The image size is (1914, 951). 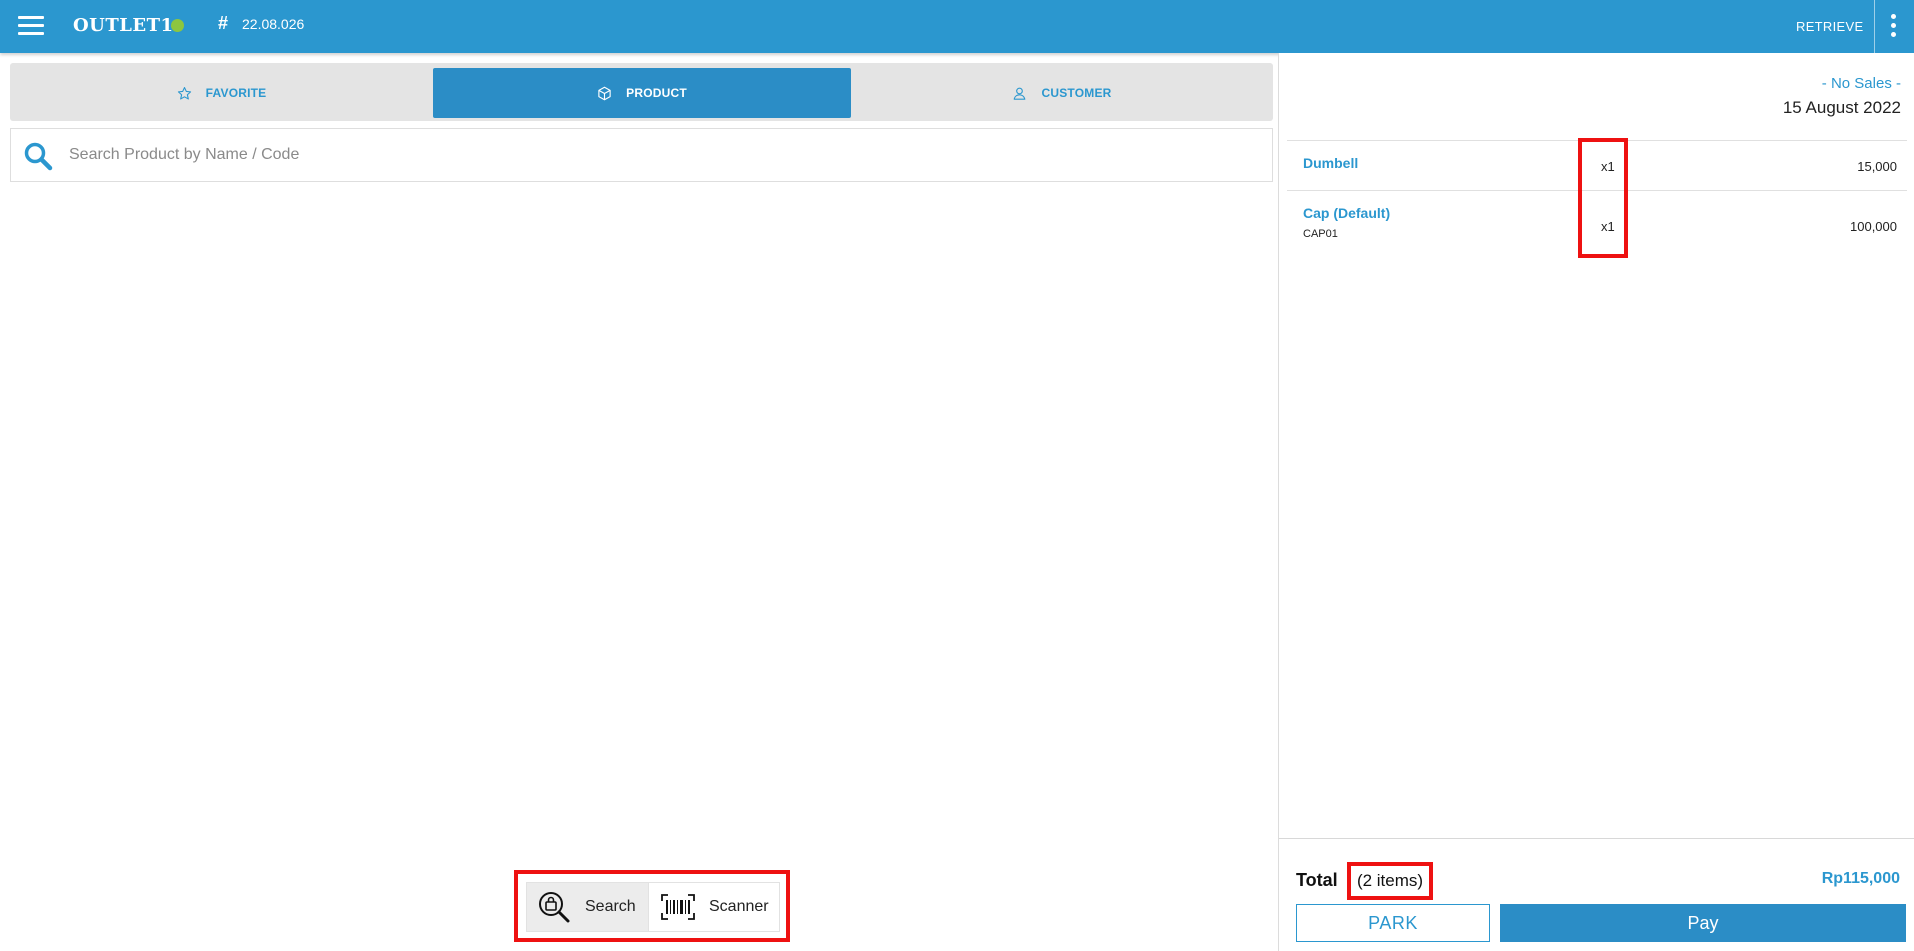 What do you see at coordinates (554, 907) in the screenshot?
I see `search-bag-icon` at bounding box center [554, 907].